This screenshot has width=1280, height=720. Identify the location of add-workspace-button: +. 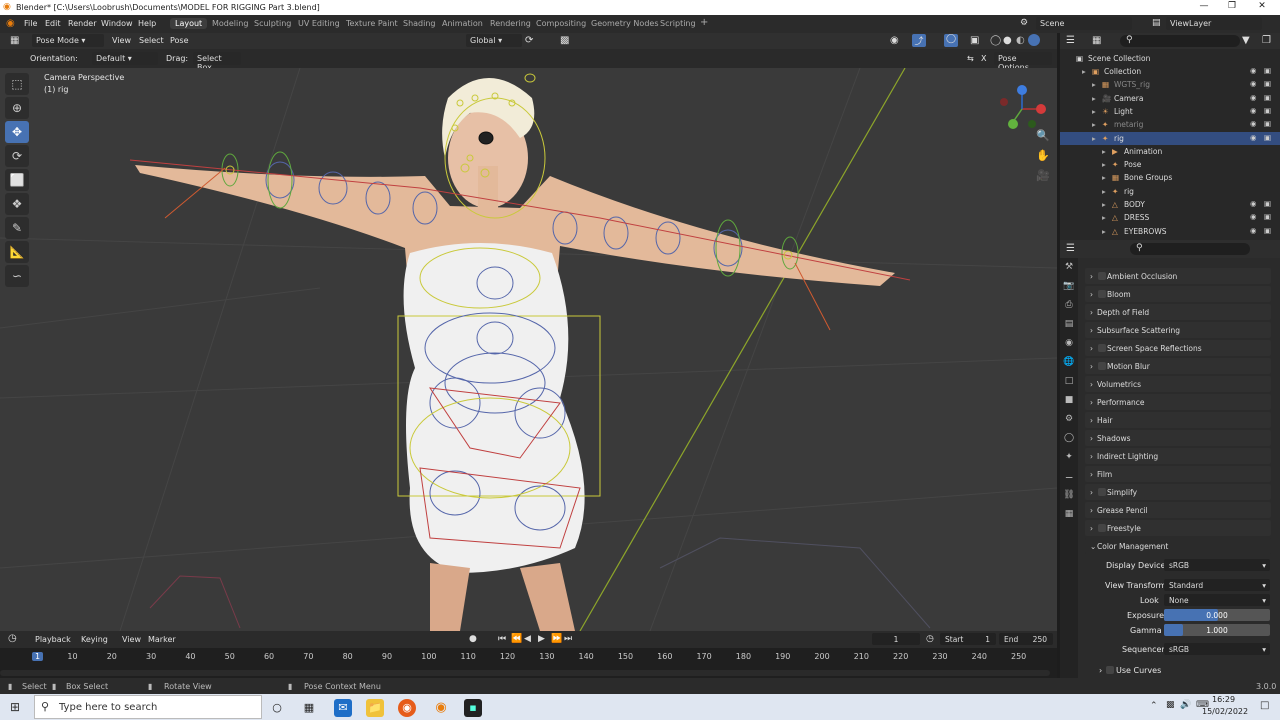
(704, 22).